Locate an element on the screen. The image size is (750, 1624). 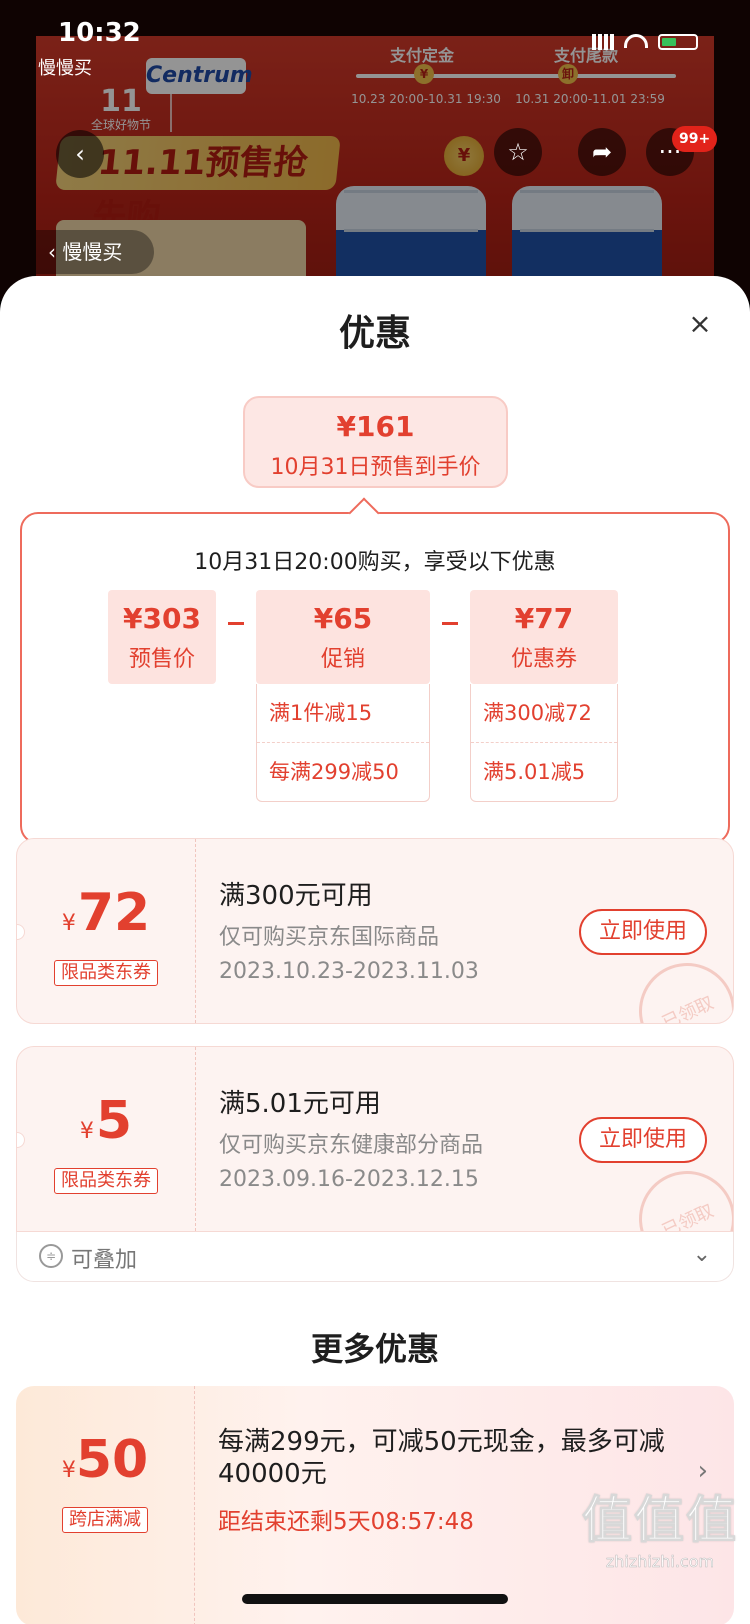
coupon-amount-area: ¥5 限品类东券 is located at coordinates (106, 1139).